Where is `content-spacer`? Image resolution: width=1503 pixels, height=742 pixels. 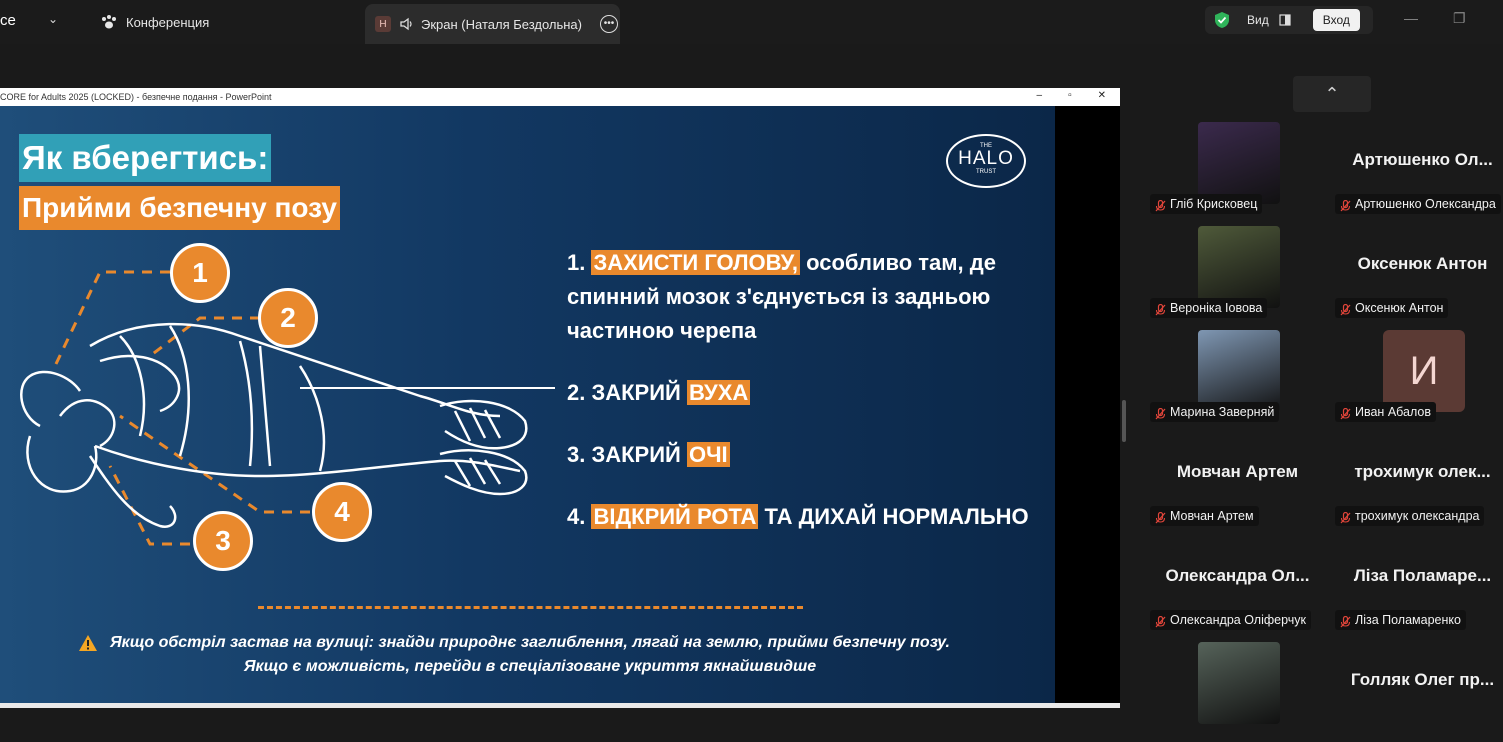
content-spacer is located at coordinates (560, 66).